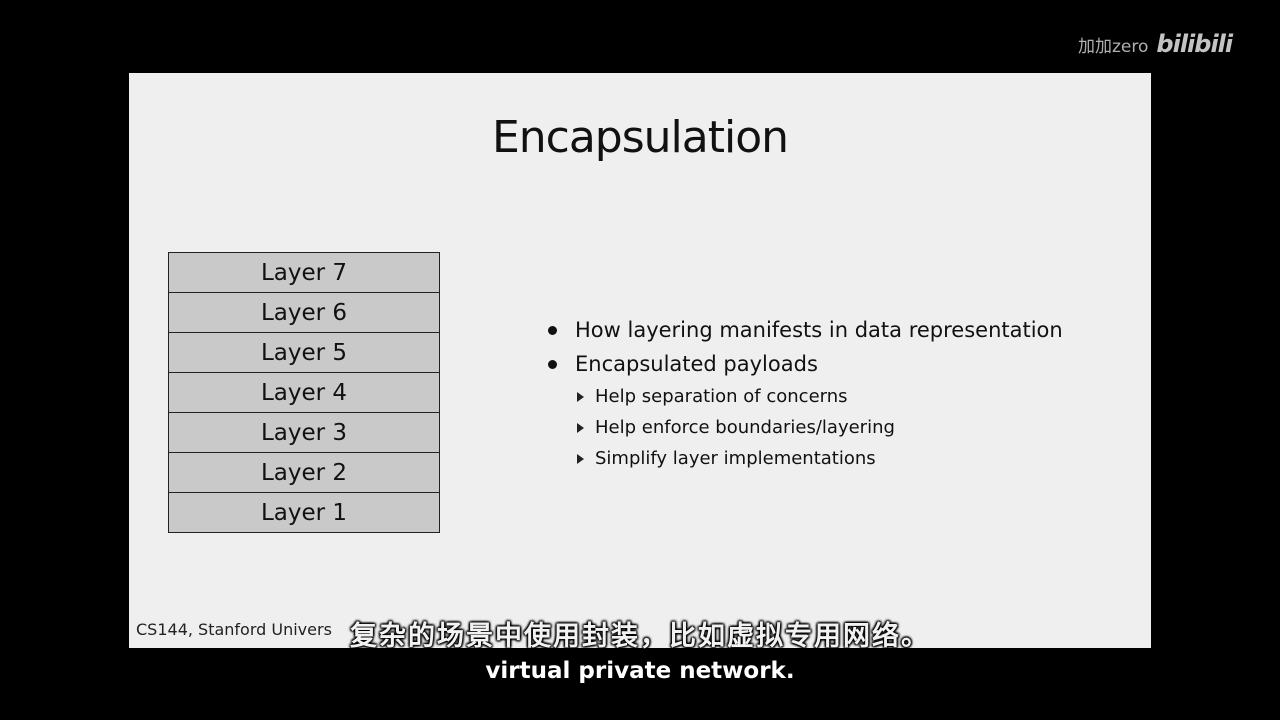 The width and height of the screenshot is (1280, 720). I want to click on layer-box: Layer 6, so click(304, 313).